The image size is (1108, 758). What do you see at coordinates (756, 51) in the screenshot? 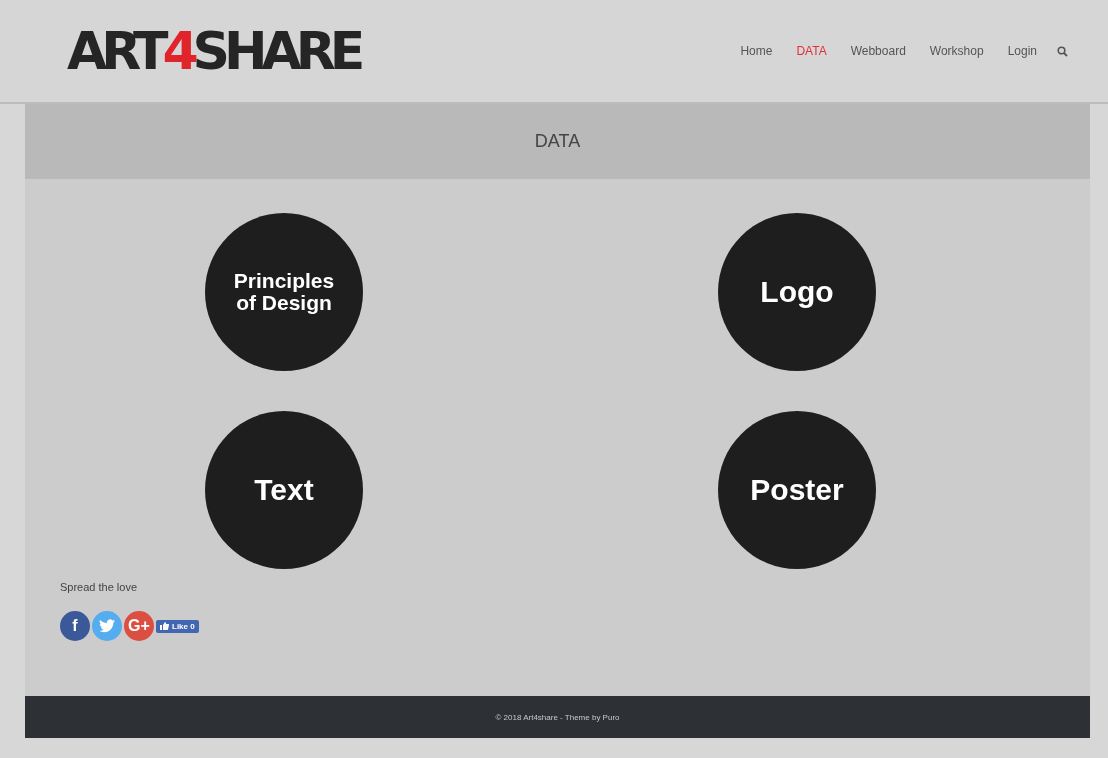
I see `nav-link: Home` at bounding box center [756, 51].